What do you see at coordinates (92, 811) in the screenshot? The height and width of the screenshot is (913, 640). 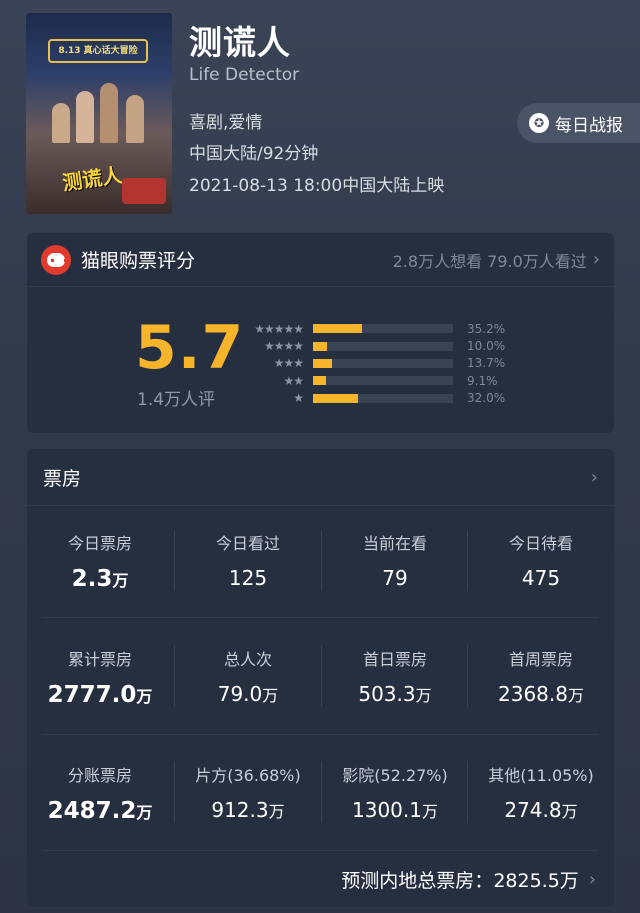 I see `stat-value: 2487.2` at bounding box center [92, 811].